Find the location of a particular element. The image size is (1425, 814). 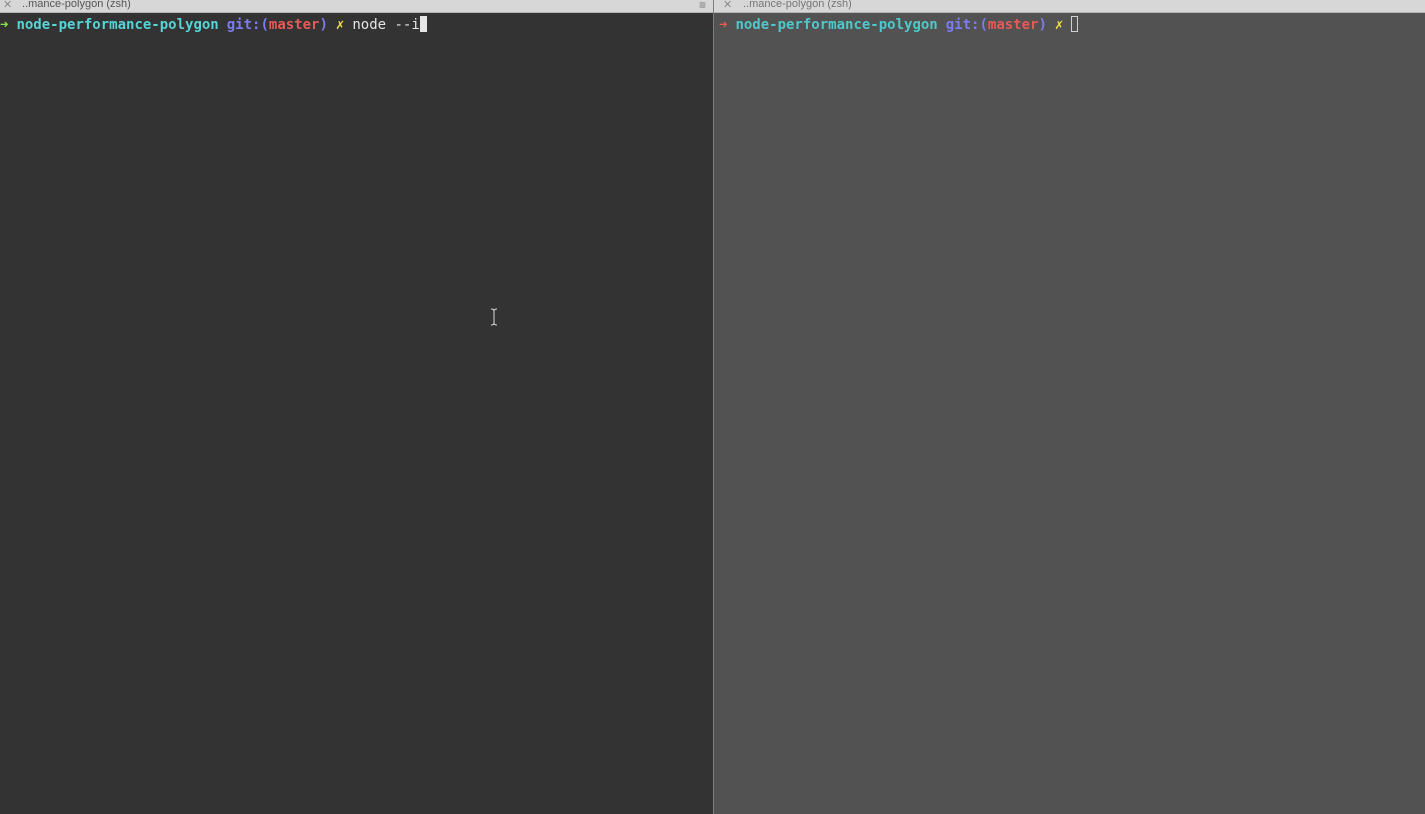

pane-tab-bar: ✕ ..mance-polygon (zsh) is located at coordinates (1069, 6).